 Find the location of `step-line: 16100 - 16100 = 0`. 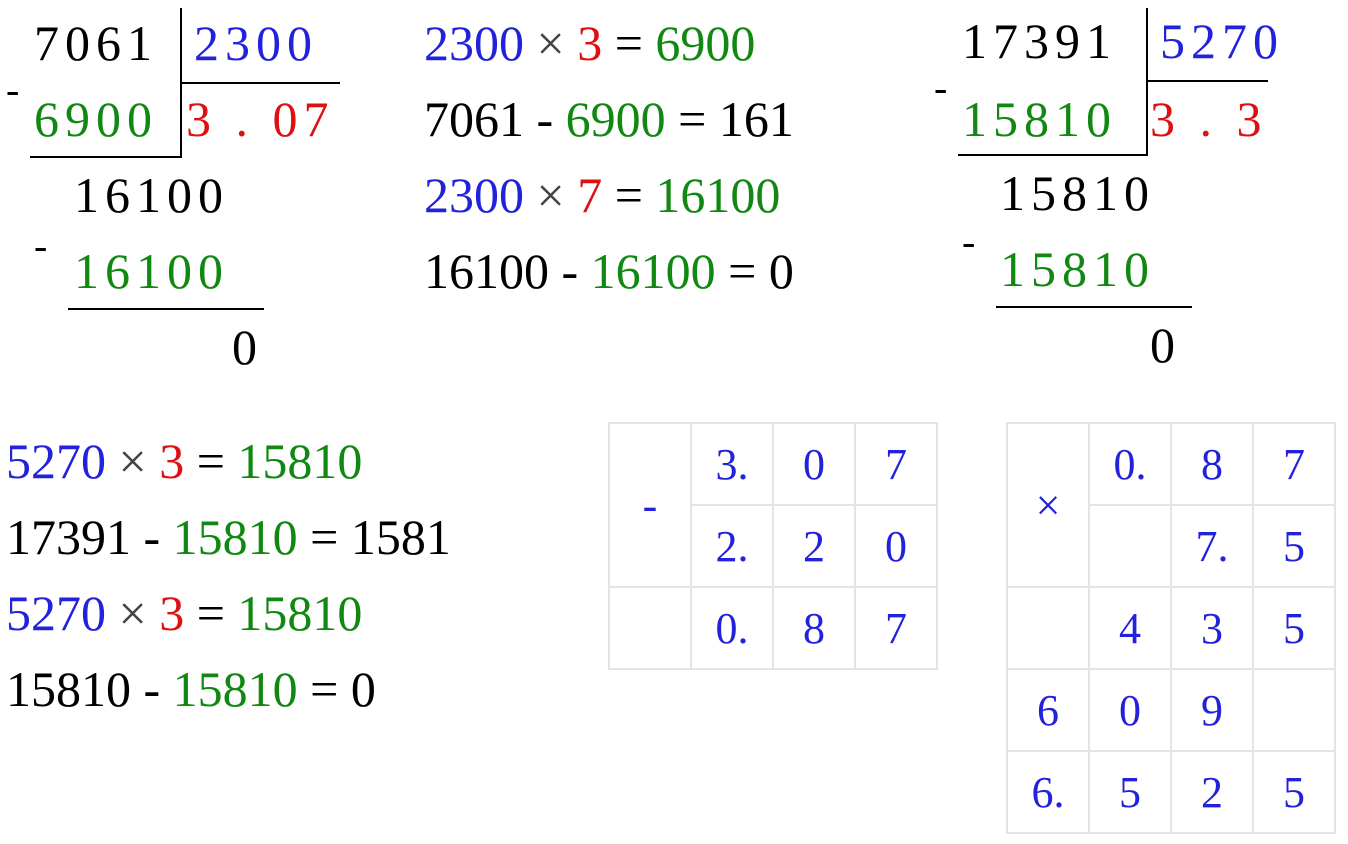

step-line: 16100 - 16100 = 0 is located at coordinates (609, 271).